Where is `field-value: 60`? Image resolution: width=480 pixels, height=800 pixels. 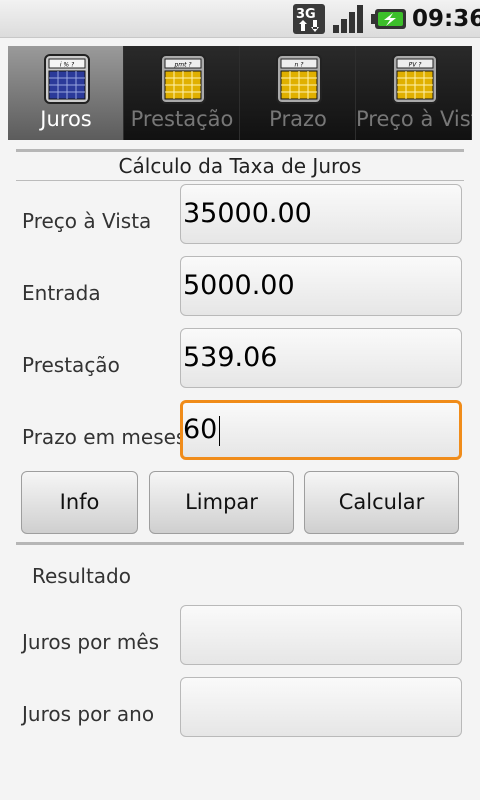 field-value: 60 is located at coordinates (200, 429).